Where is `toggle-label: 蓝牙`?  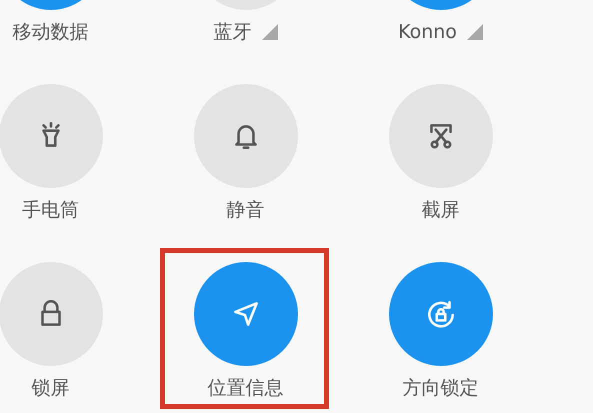
toggle-label: 蓝牙 is located at coordinates (233, 32).